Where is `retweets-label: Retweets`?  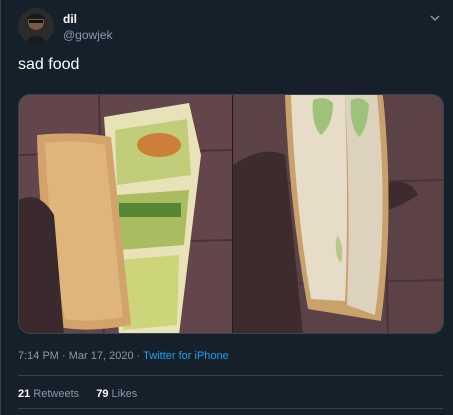 retweets-label: Retweets is located at coordinates (56, 394).